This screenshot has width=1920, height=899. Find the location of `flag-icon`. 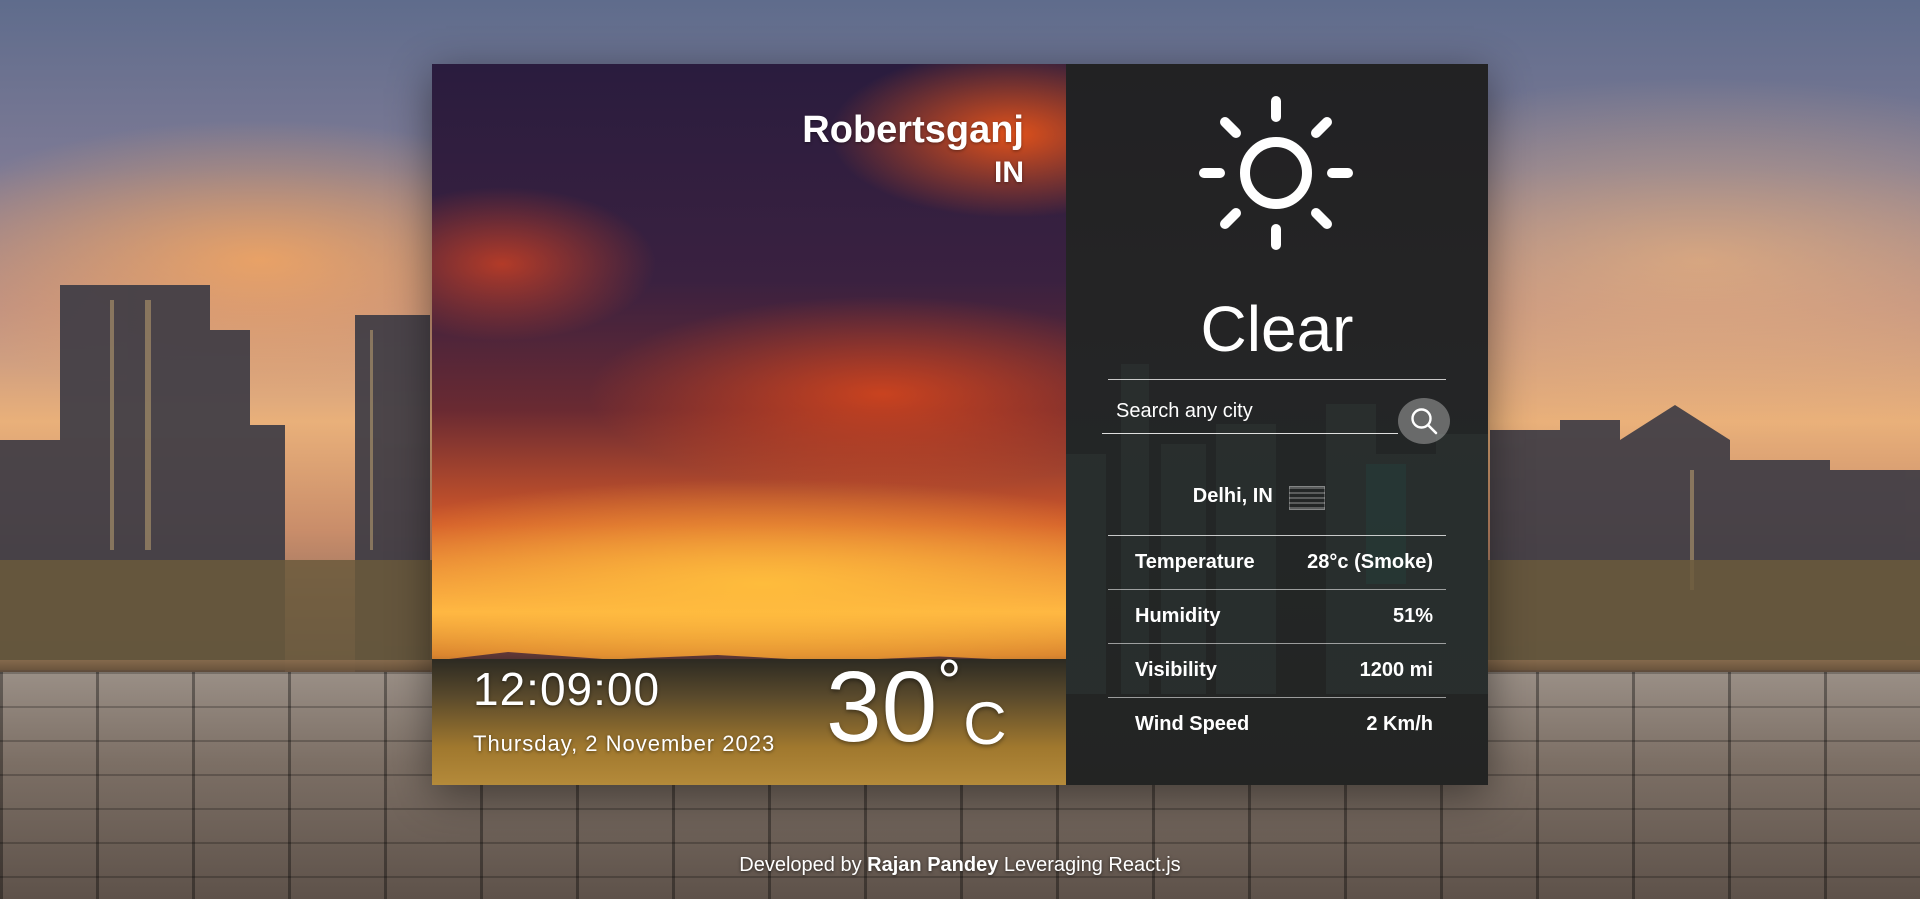

flag-icon is located at coordinates (1307, 497).